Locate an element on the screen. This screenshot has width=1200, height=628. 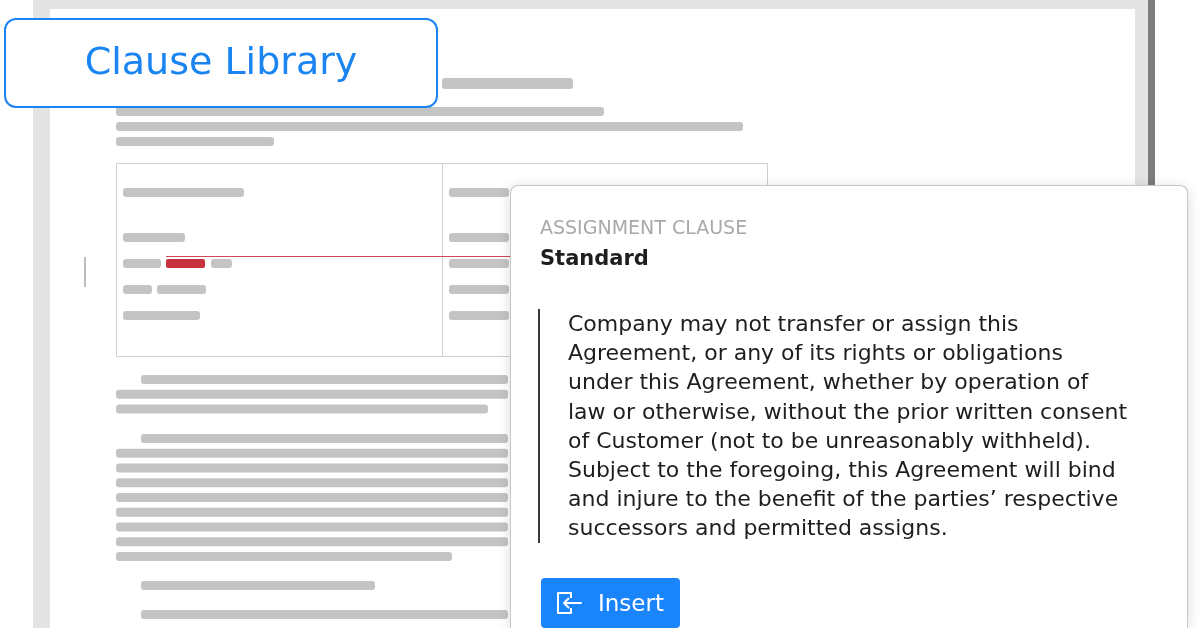
insert-button: Insert is located at coordinates (610, 602).